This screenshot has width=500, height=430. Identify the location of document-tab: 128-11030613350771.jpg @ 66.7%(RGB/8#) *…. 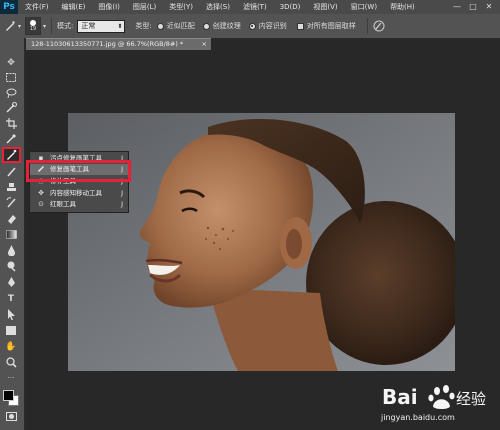
(118, 44).